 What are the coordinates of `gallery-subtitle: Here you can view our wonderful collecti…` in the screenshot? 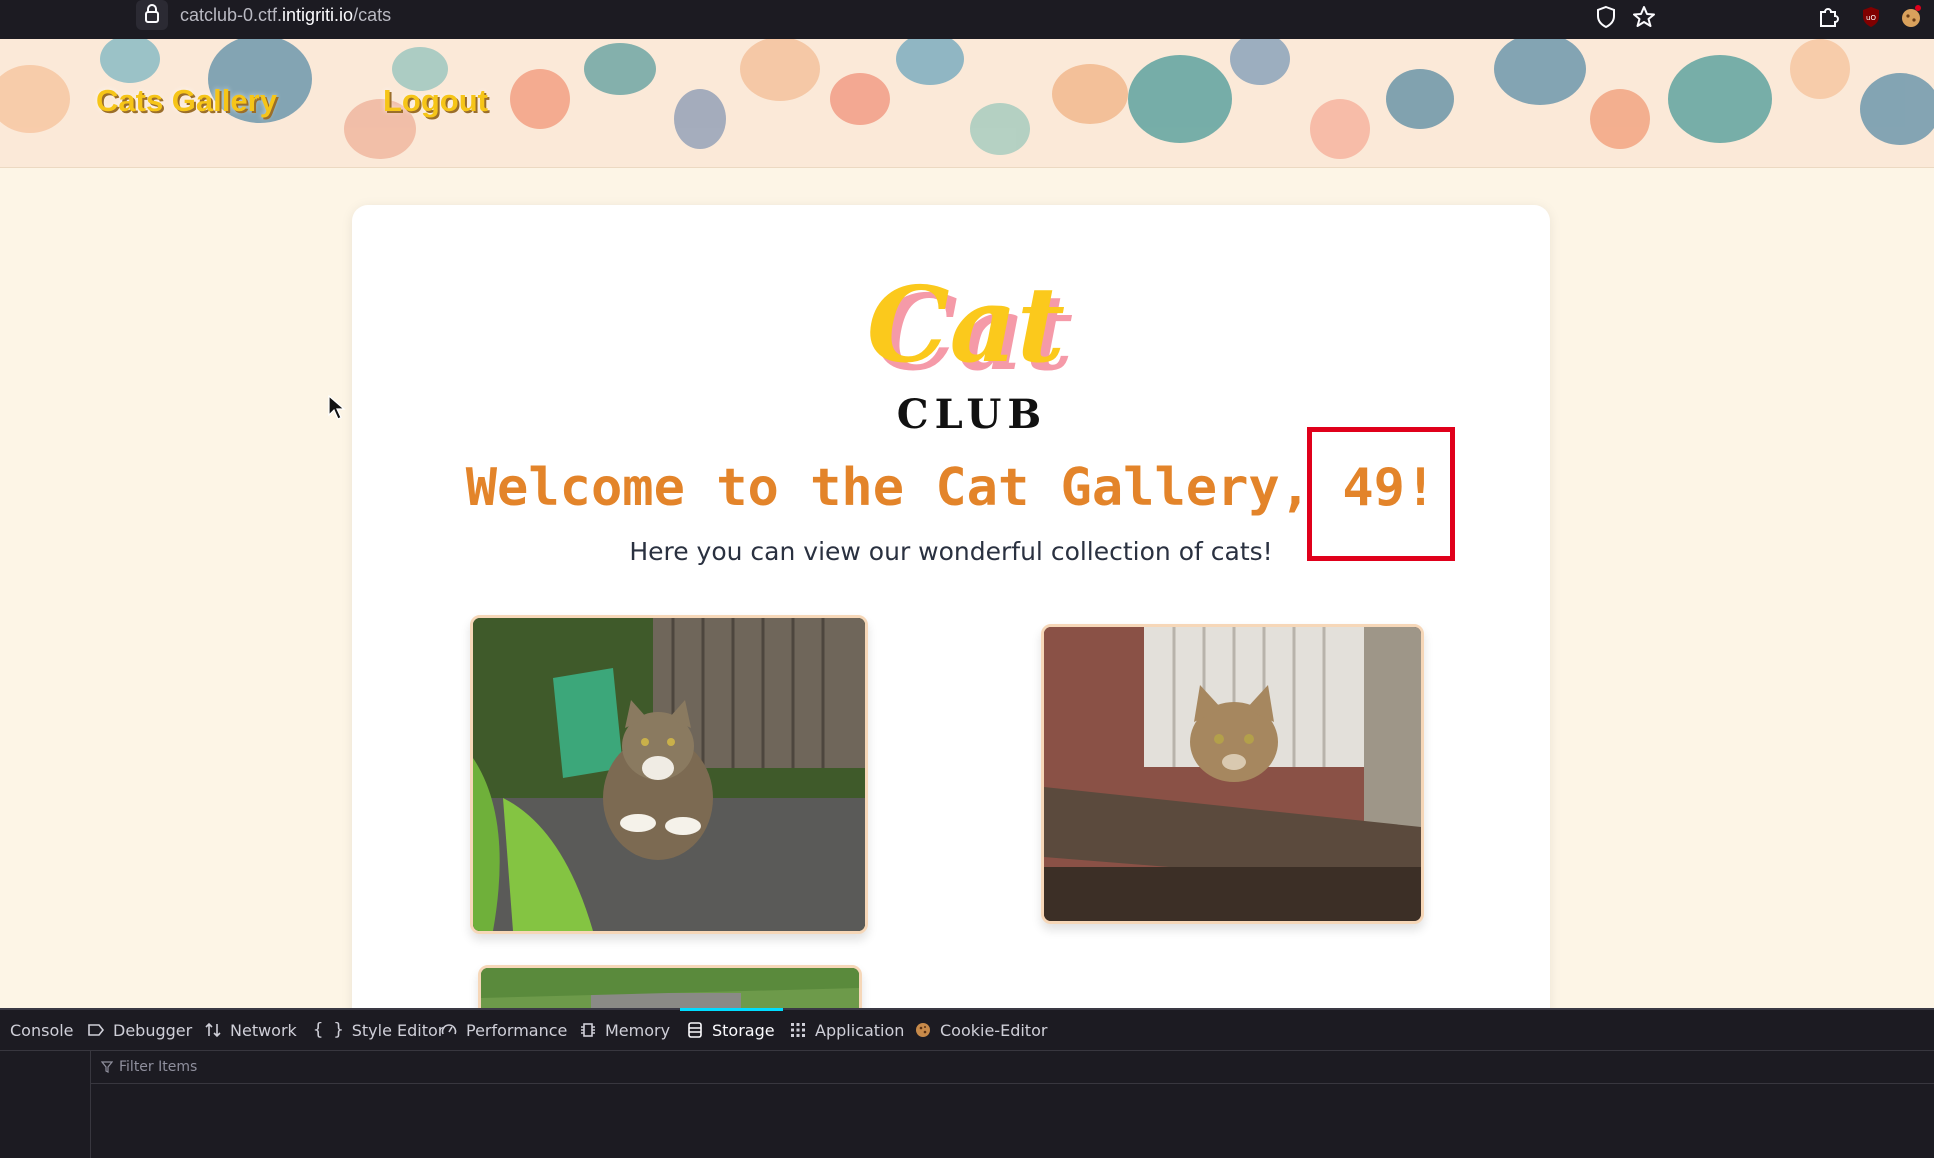 It's located at (951, 551).